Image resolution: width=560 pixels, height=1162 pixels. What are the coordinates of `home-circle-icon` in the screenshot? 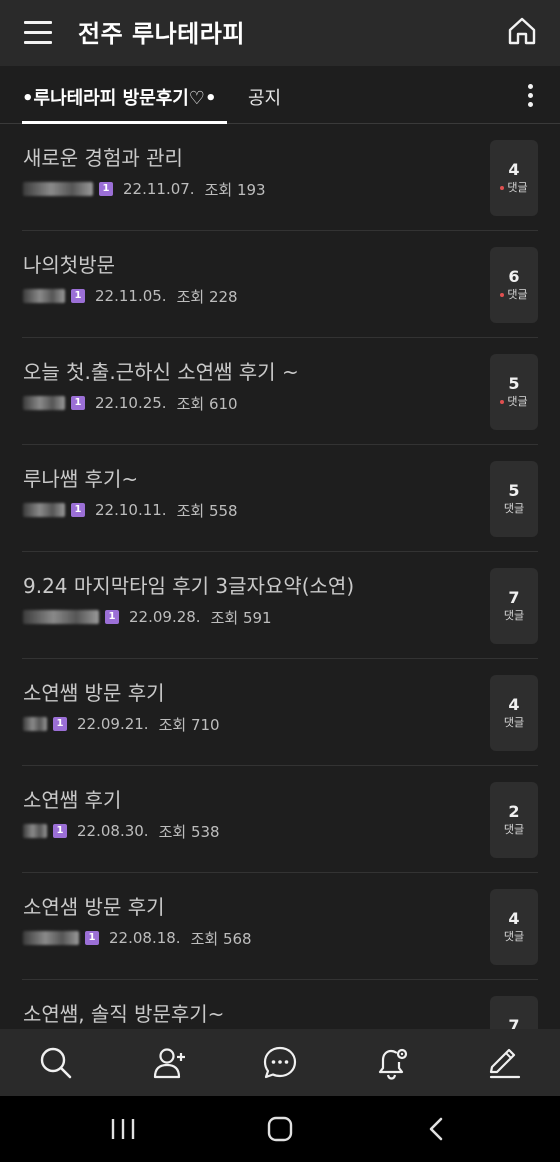 It's located at (280, 1129).